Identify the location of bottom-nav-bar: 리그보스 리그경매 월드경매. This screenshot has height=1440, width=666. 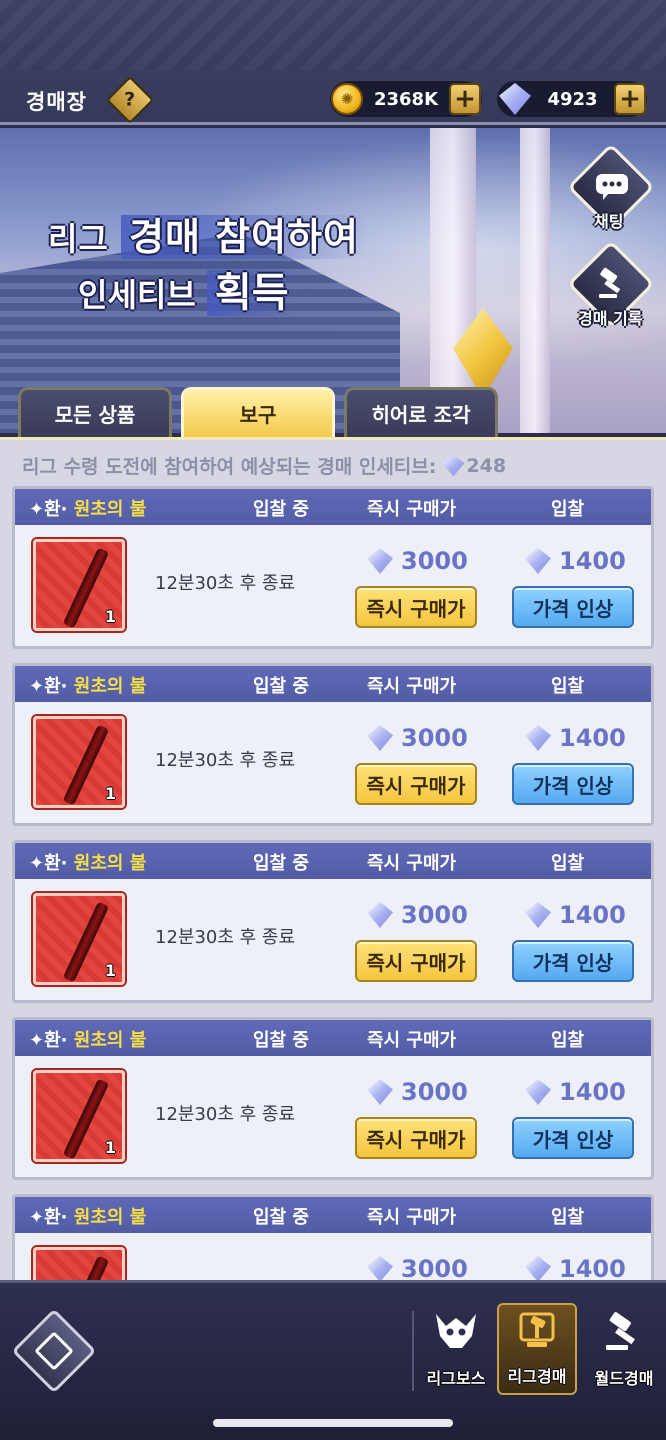
(333, 1360).